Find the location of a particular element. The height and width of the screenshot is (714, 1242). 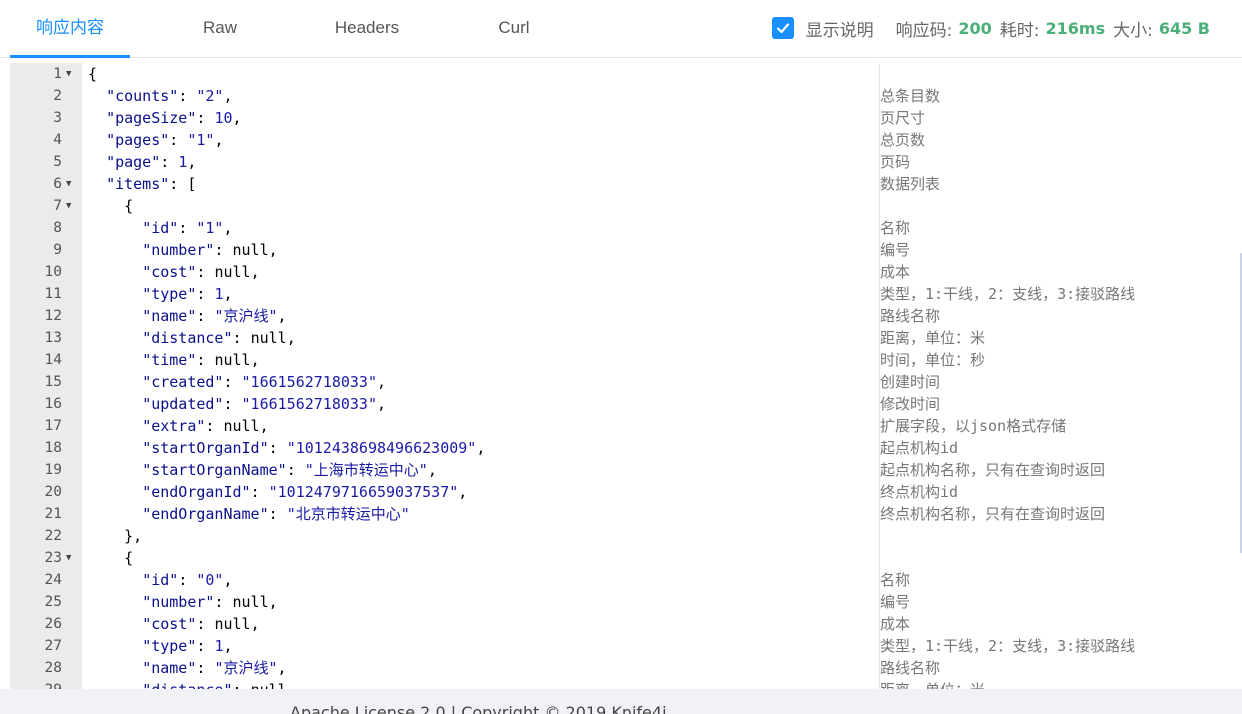

code-line: 10 "cost": null, 成本 is located at coordinates (626, 272).